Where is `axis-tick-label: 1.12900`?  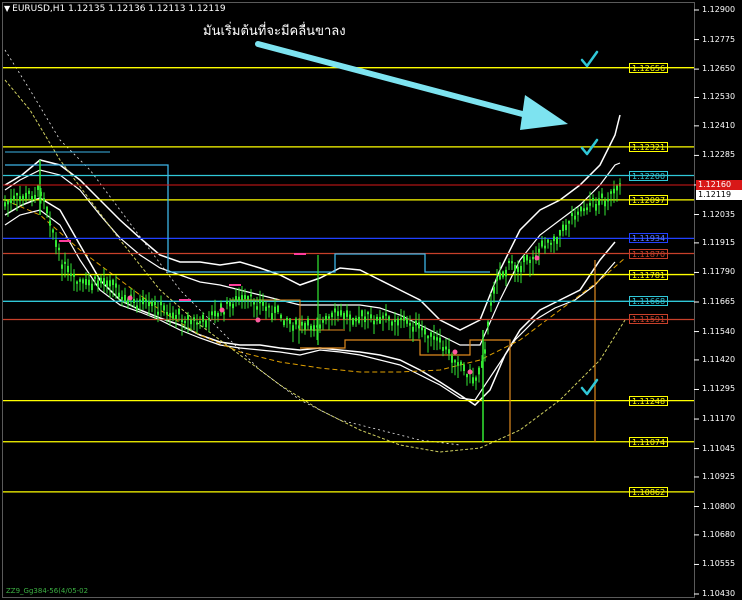 axis-tick-label: 1.12900 is located at coordinates (719, 9).